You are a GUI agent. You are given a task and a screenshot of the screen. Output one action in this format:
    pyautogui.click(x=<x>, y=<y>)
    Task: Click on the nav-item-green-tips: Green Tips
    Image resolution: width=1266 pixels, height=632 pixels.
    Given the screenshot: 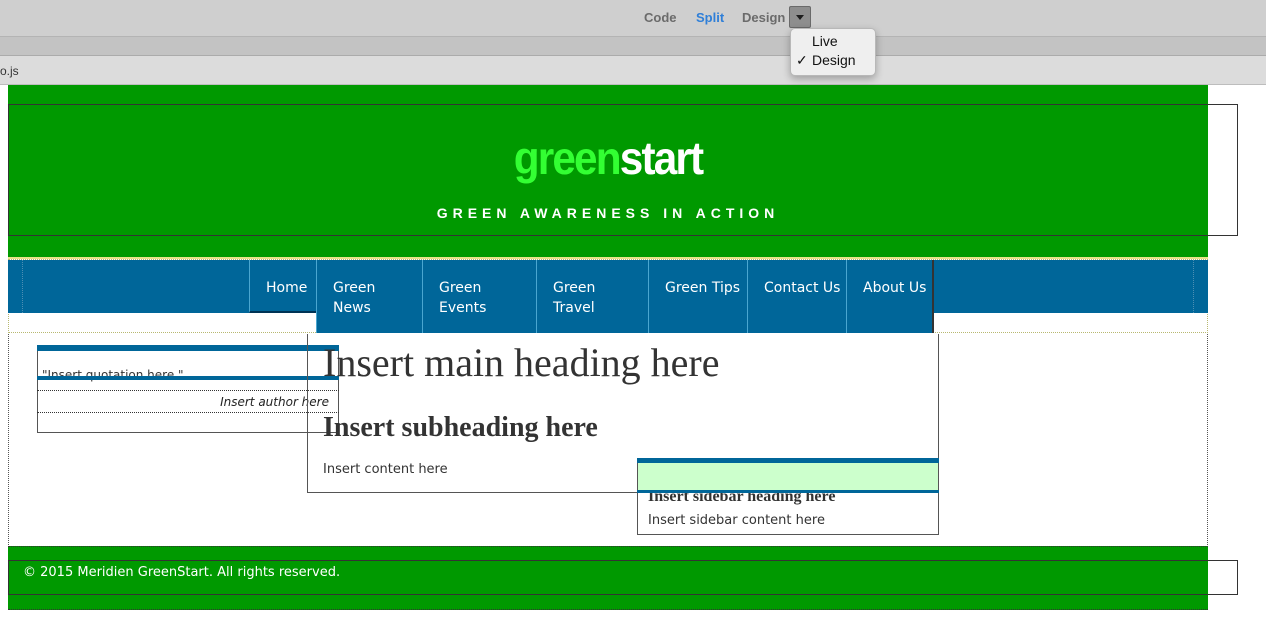 What is the action you would take?
    pyautogui.click(x=698, y=296)
    